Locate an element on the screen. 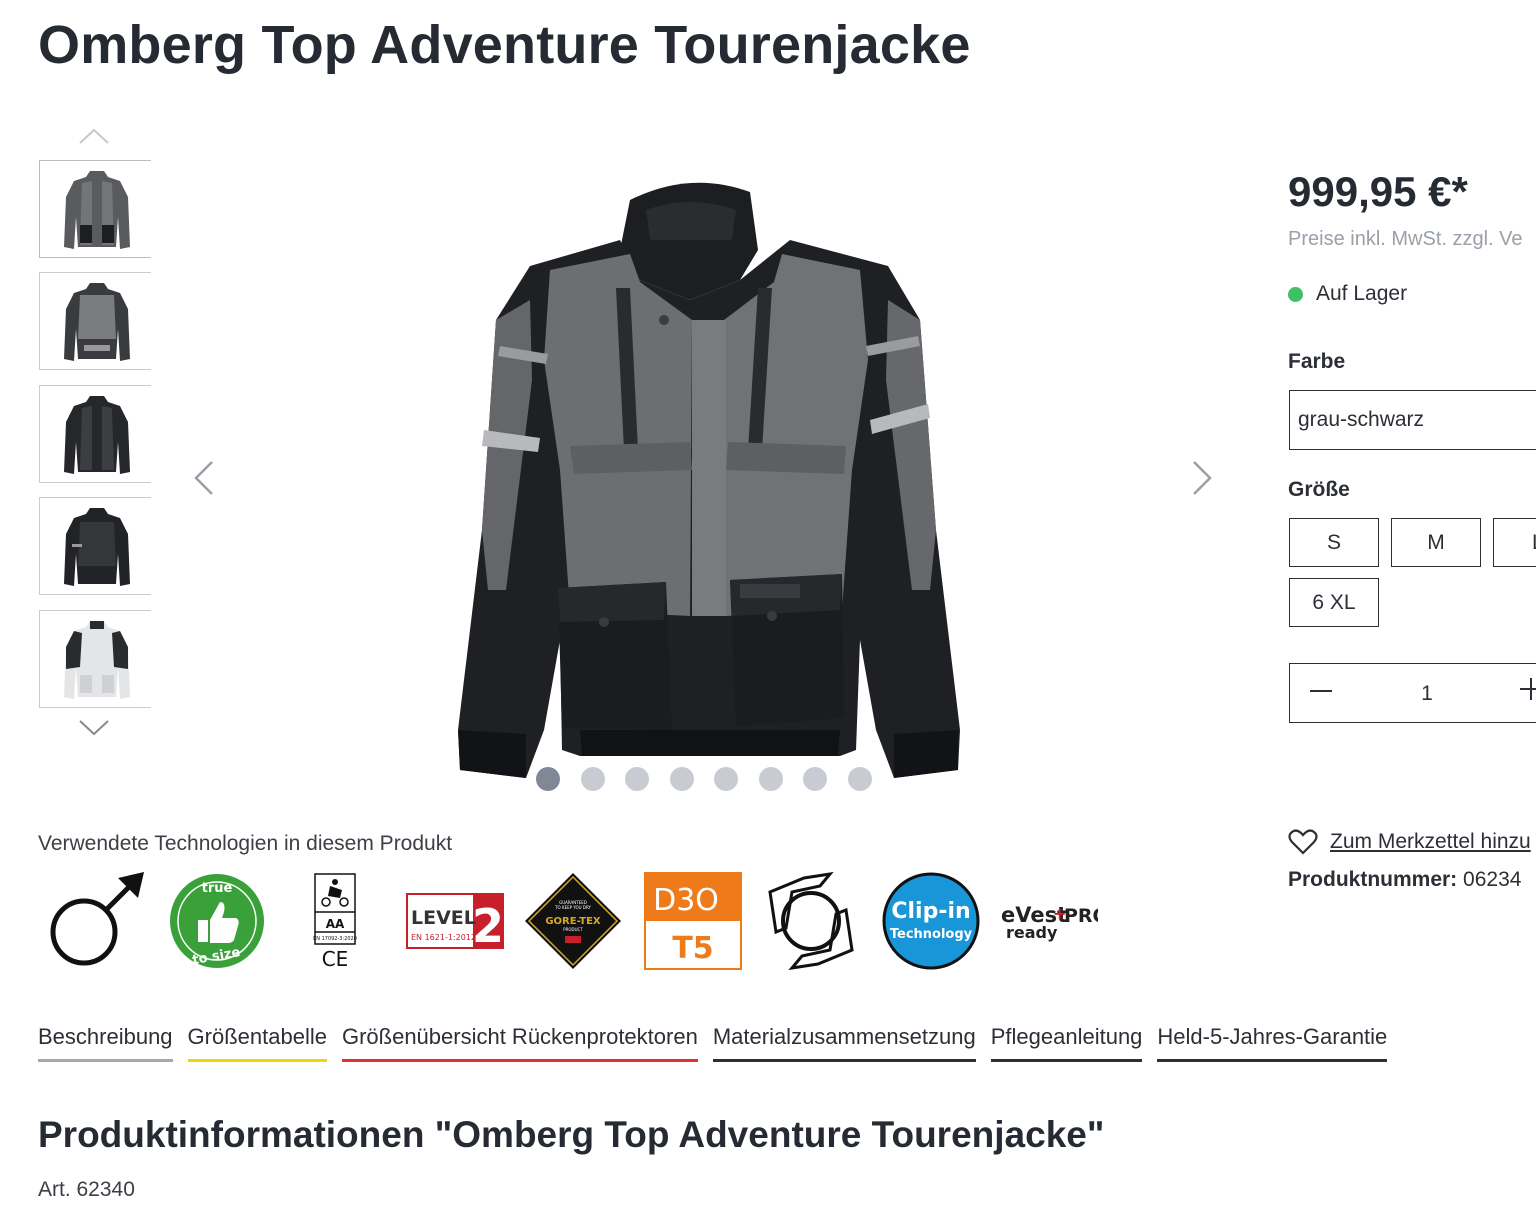  color-select-value: grau-schwarz is located at coordinates (1361, 419).